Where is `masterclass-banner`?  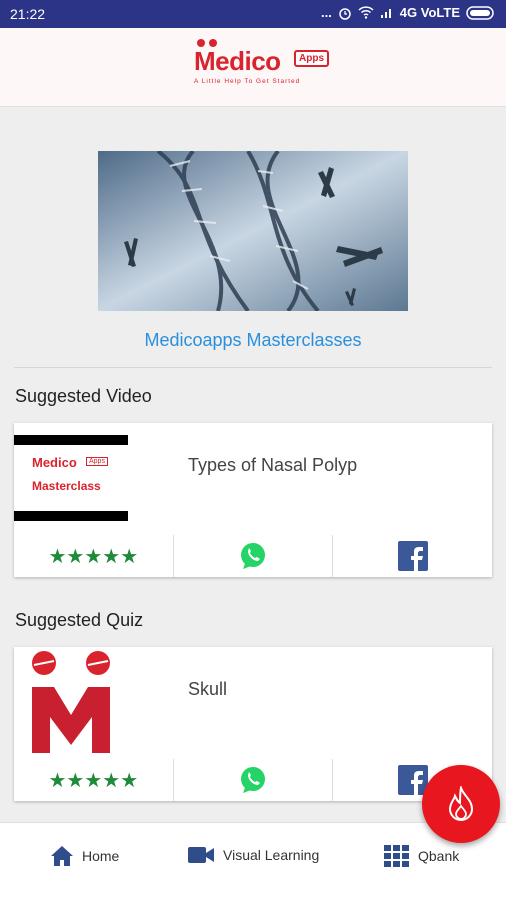
masterclass-banner is located at coordinates (253, 231).